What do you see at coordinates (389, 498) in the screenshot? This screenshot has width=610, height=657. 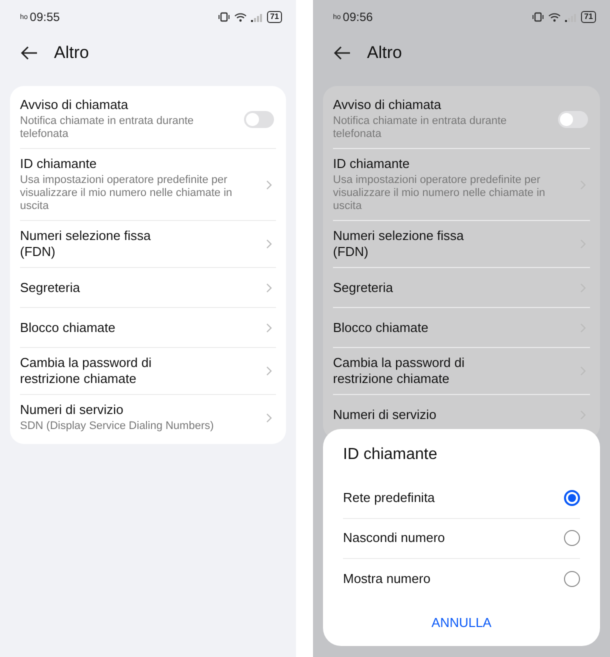 I see `option-label: Rete predefinita` at bounding box center [389, 498].